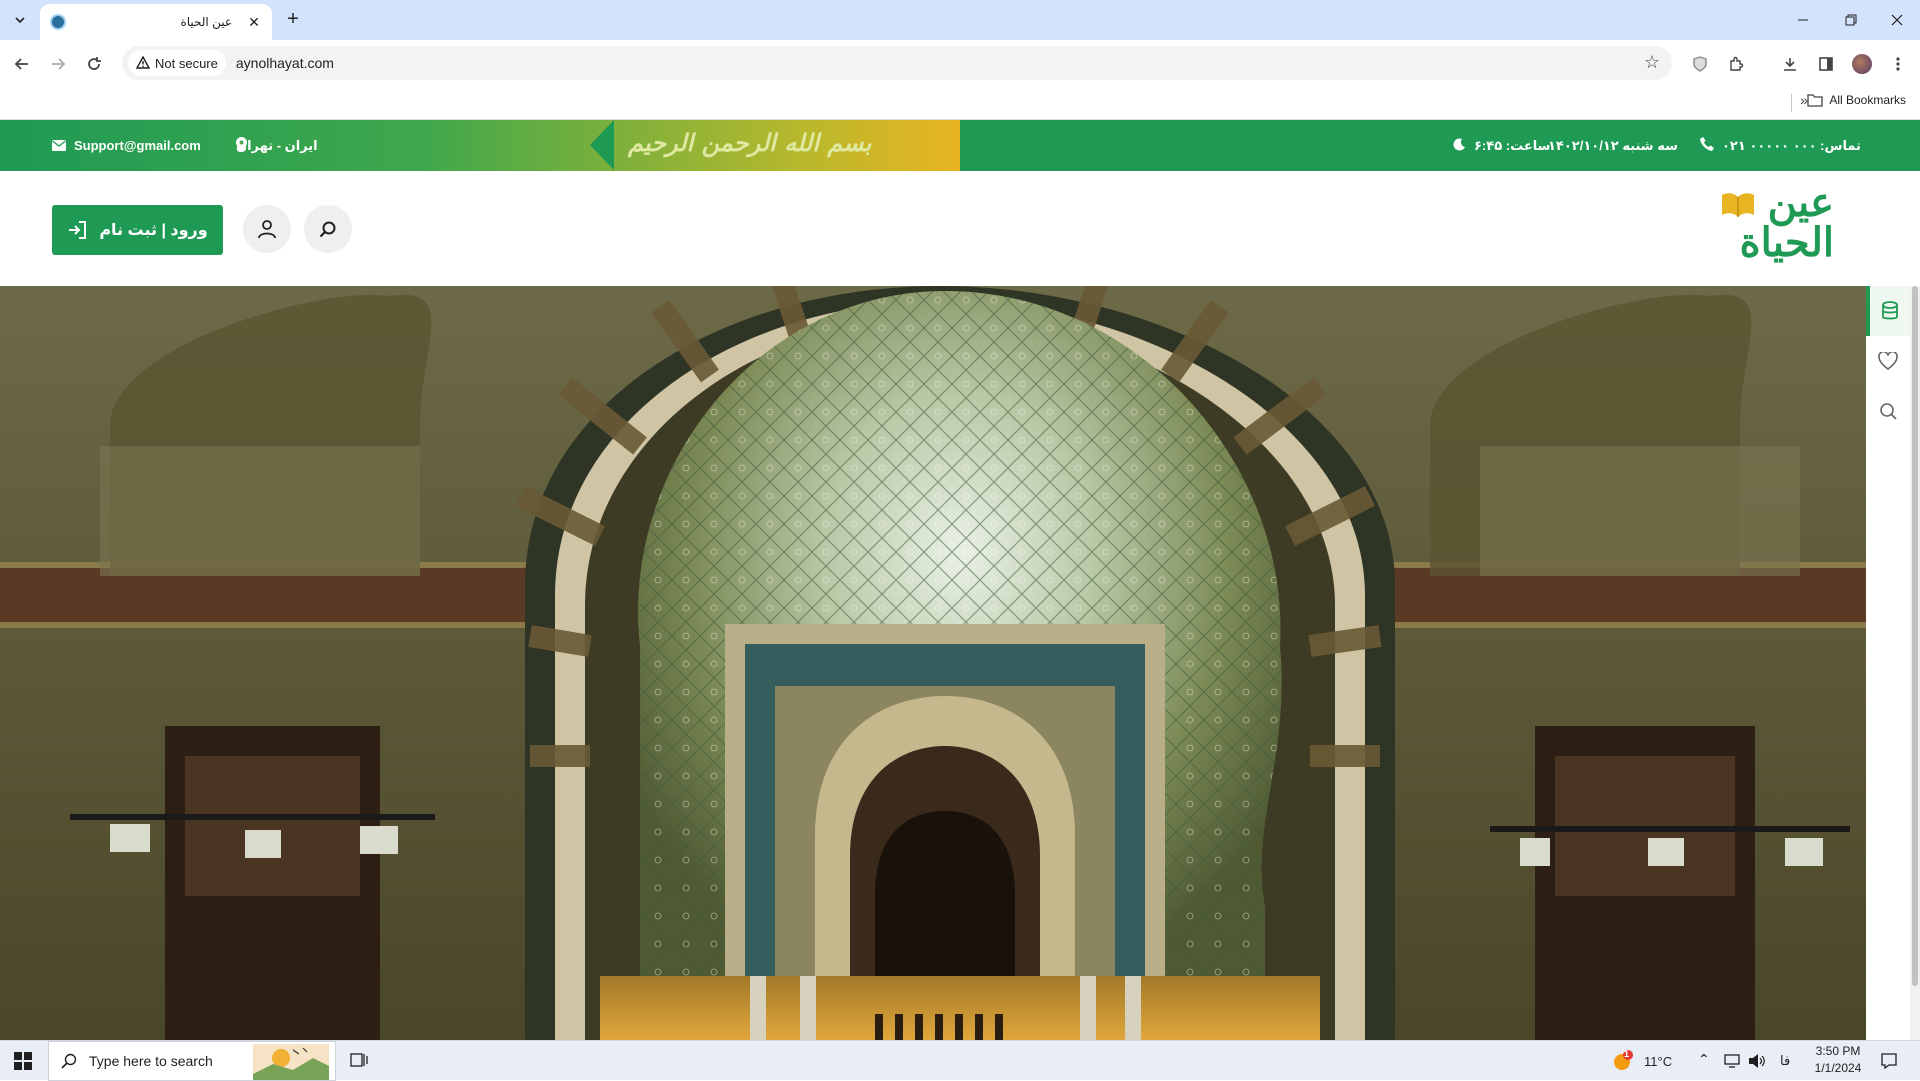 This screenshot has width=1920, height=1081. I want to click on sun-cloud-icon, so click(1623, 1060).